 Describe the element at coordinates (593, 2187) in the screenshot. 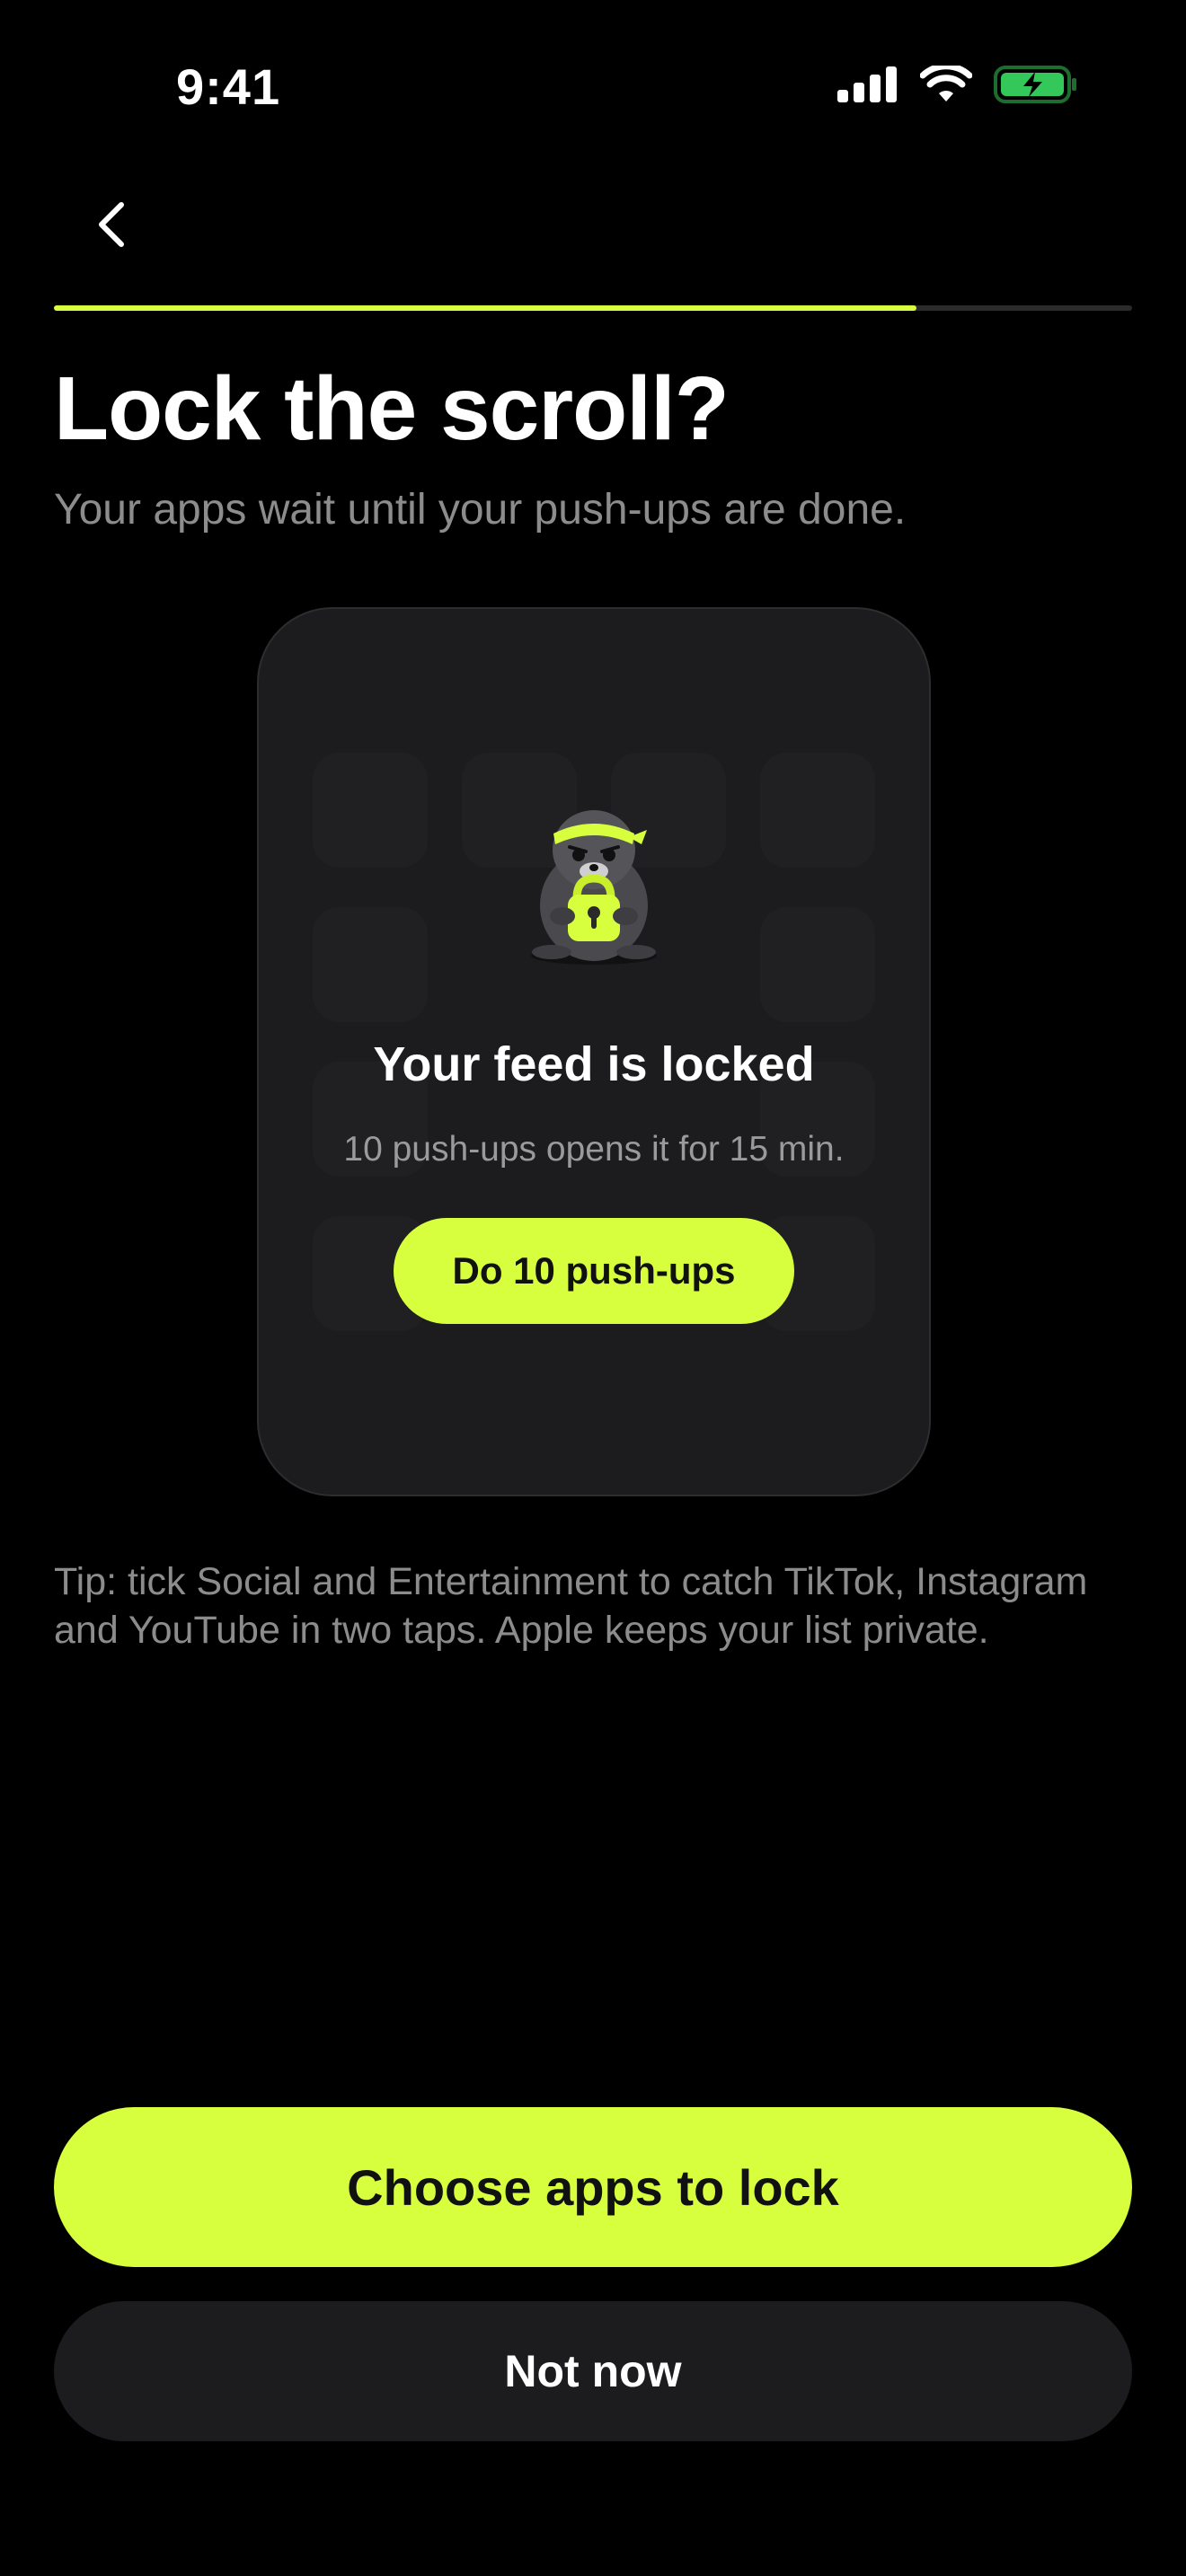

I see `choose-apps-button: Choose apps to lock` at that location.